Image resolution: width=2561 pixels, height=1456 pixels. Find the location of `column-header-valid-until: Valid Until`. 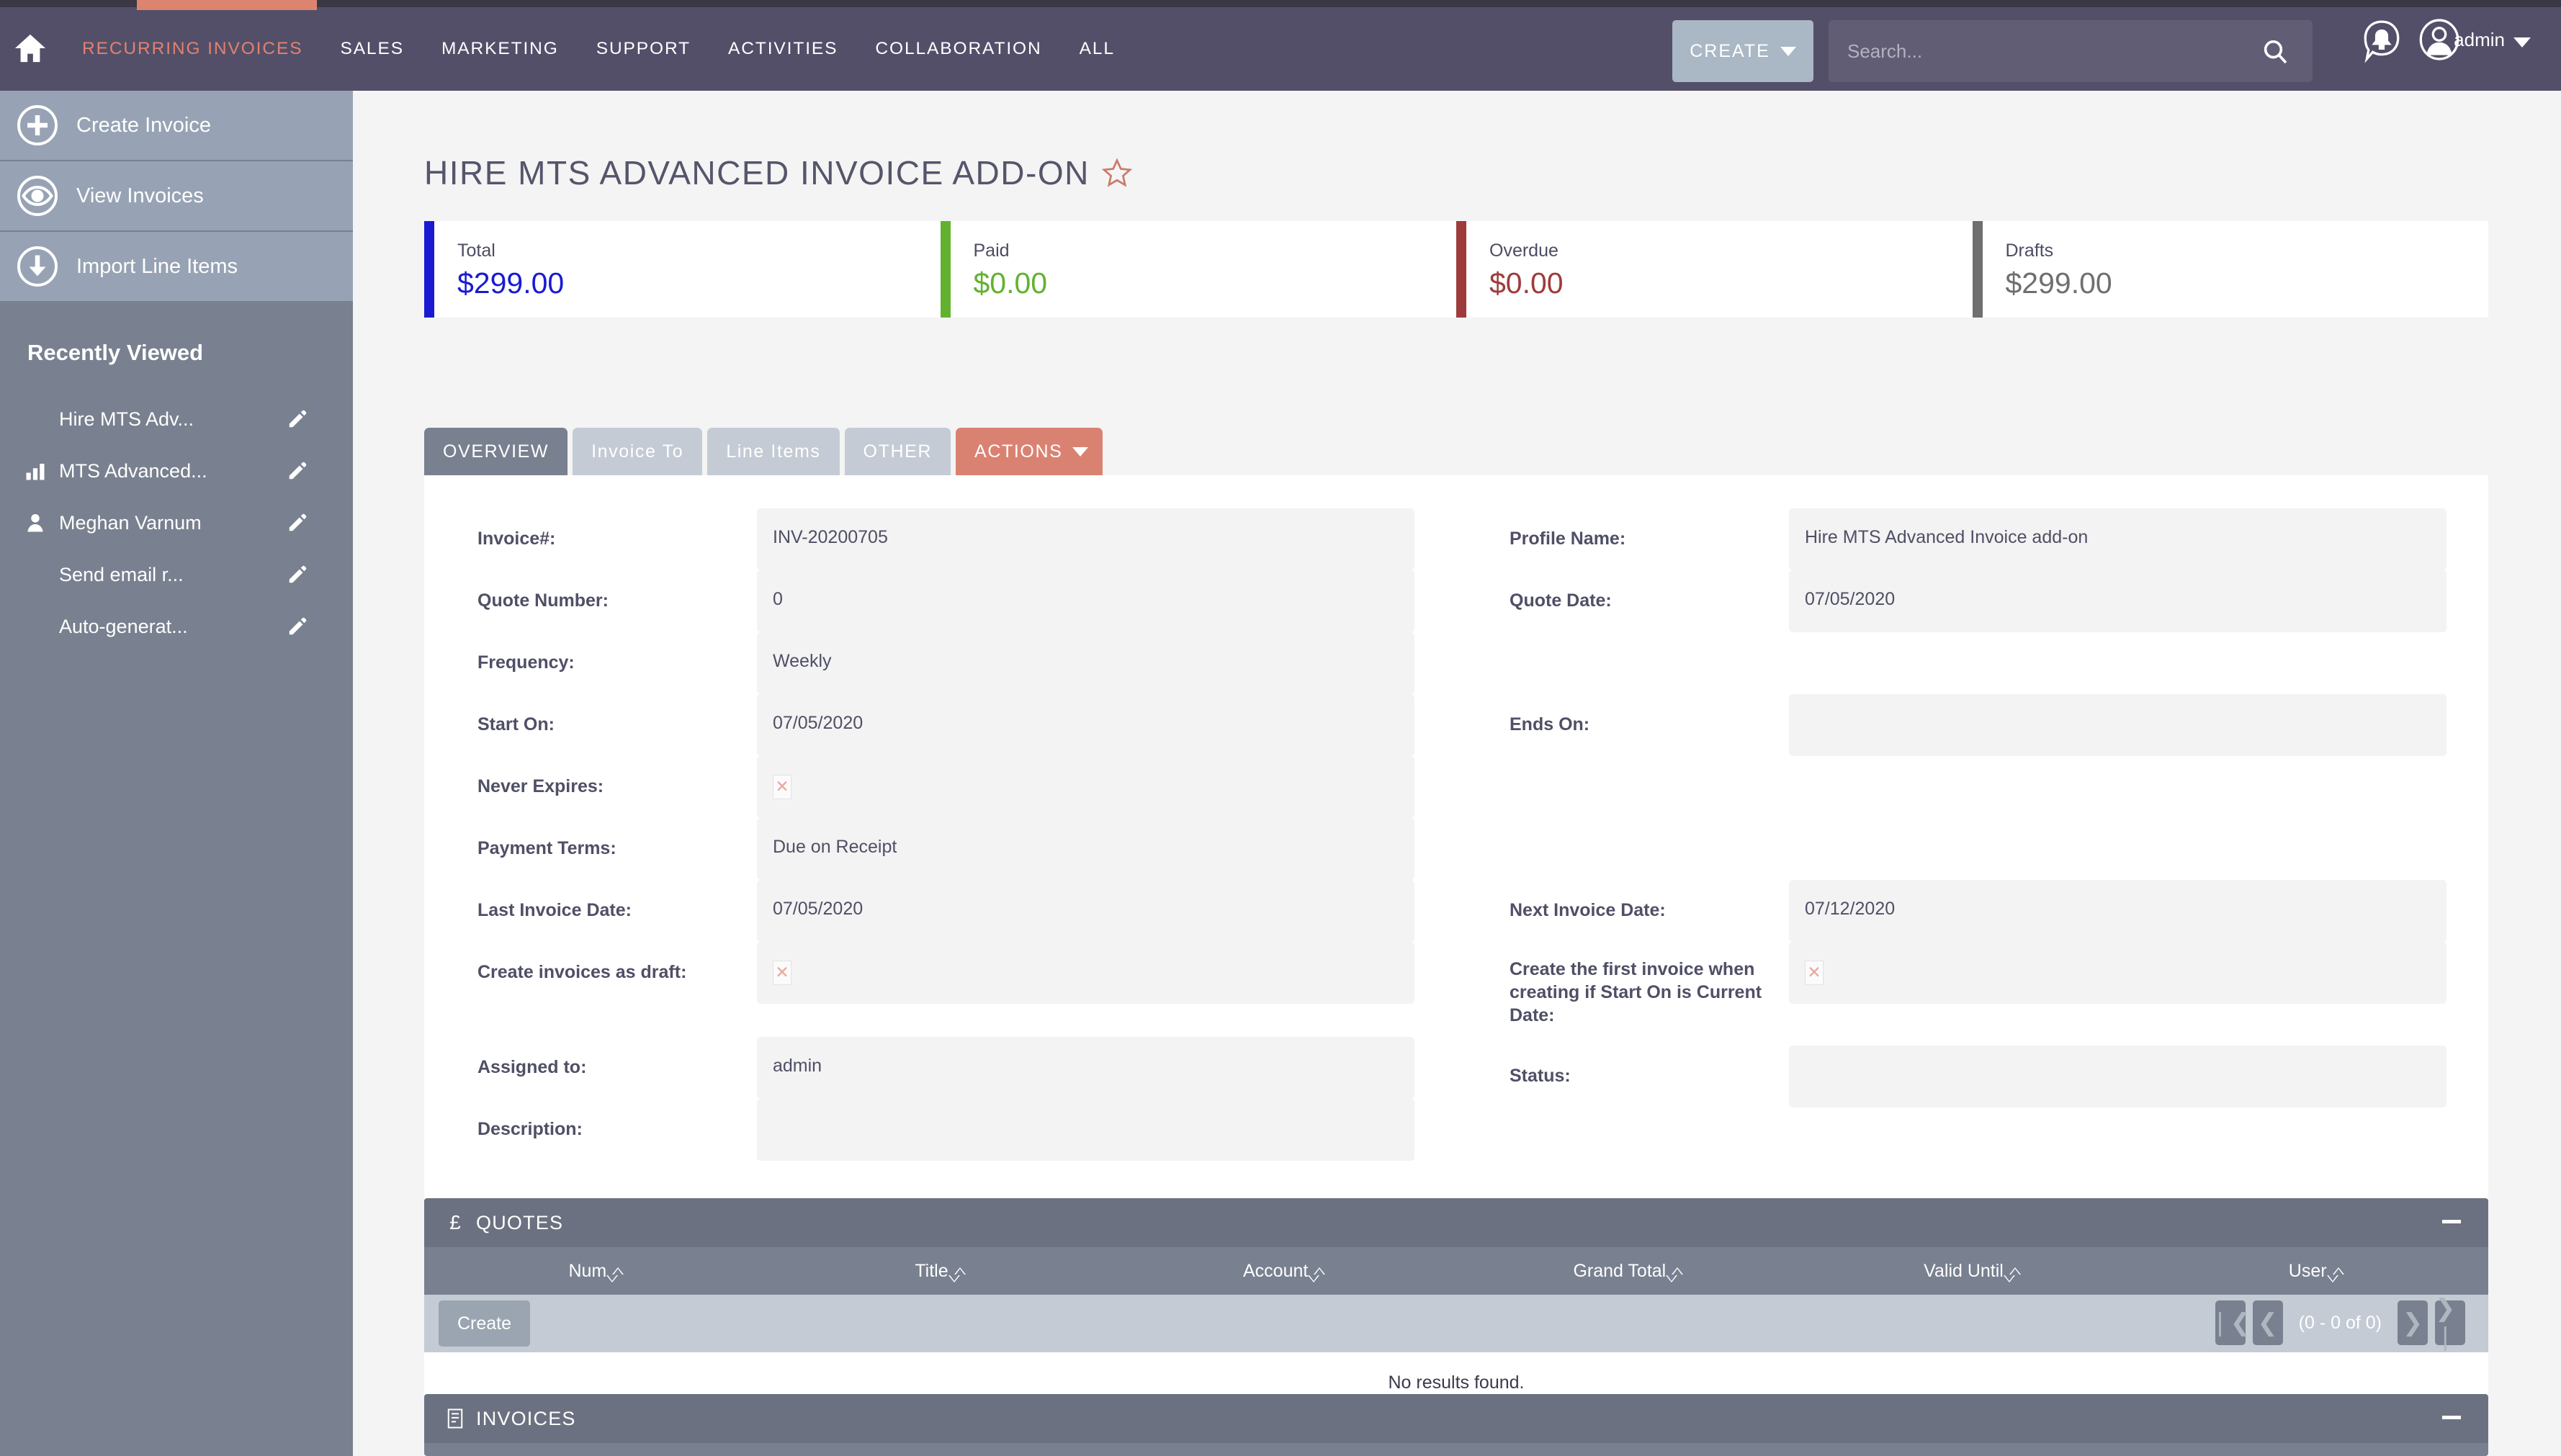

column-header-valid-until: Valid Until is located at coordinates (1973, 1271).